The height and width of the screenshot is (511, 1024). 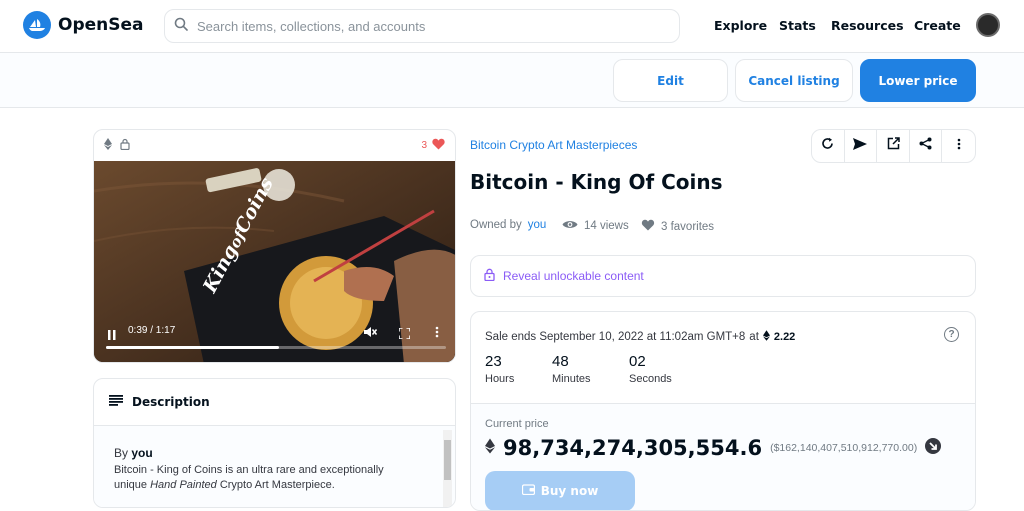 What do you see at coordinates (537, 225) in the screenshot?
I see `owner-link: you` at bounding box center [537, 225].